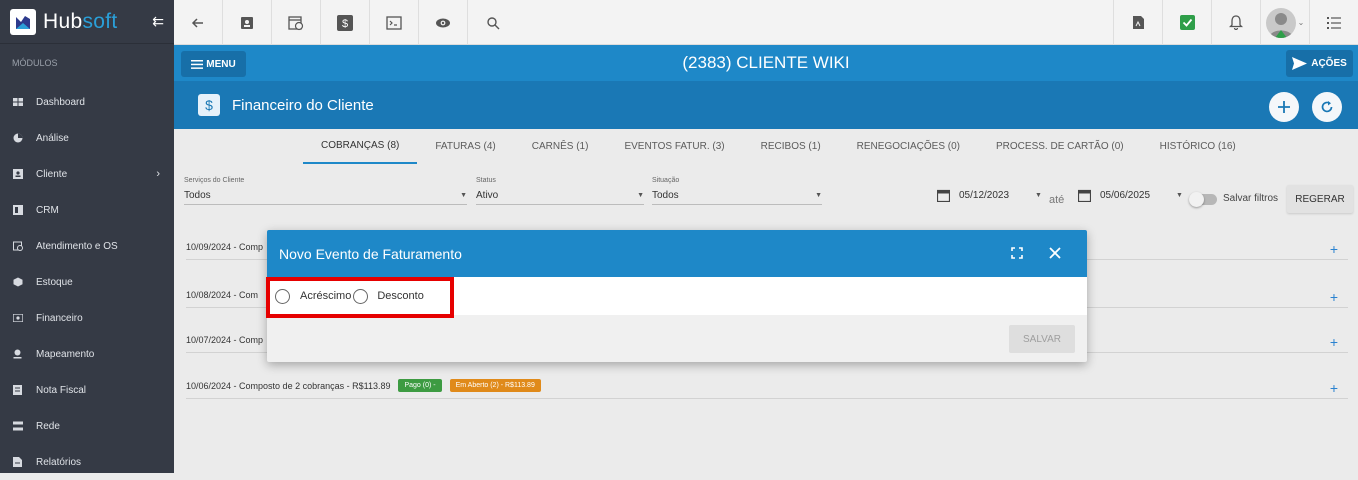  I want to click on back-button, so click(198, 22).